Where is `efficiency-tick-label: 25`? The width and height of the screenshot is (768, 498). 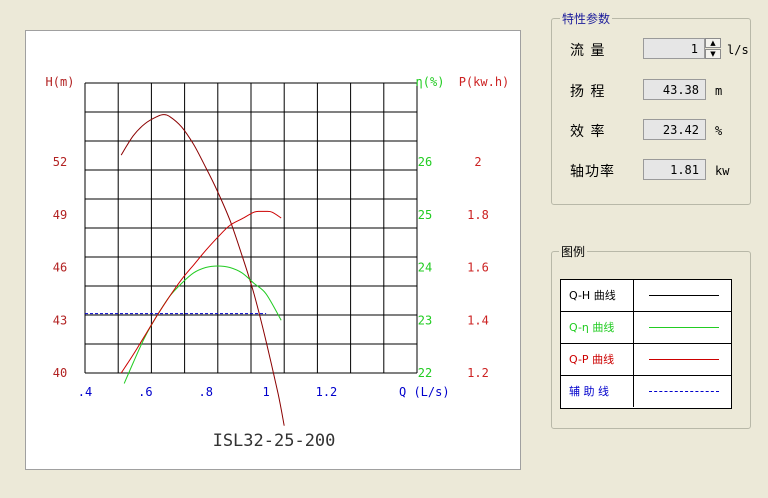 efficiency-tick-label: 25 is located at coordinates (425, 215).